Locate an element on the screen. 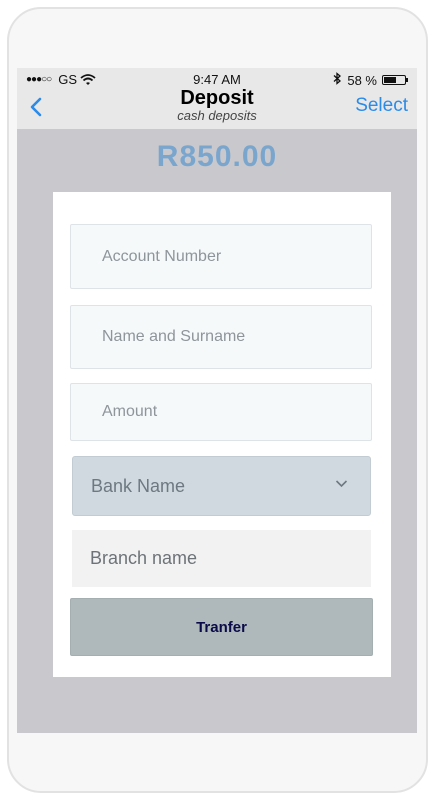  transfer-button: Tranfer is located at coordinates (221, 627).